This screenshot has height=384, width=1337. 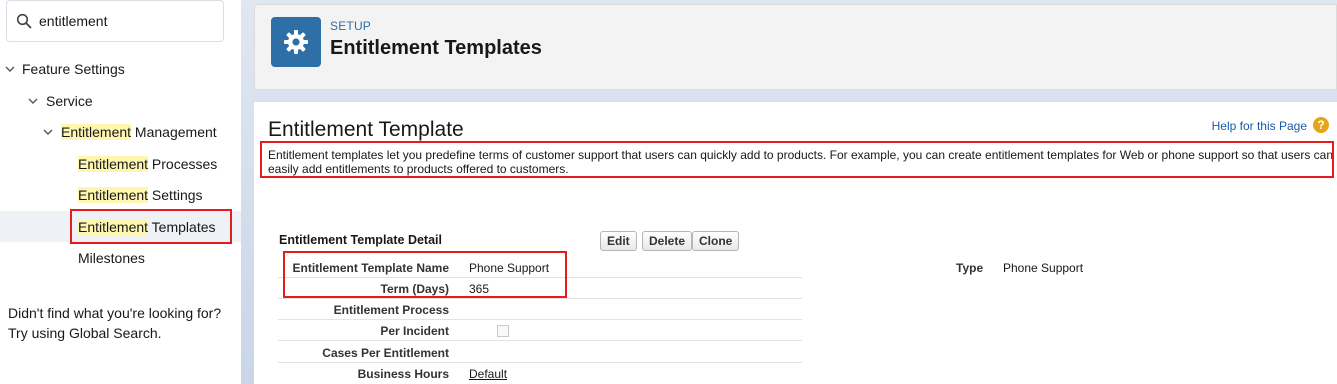 What do you see at coordinates (366, 129) in the screenshot?
I see `section-title: Entitlement Template` at bounding box center [366, 129].